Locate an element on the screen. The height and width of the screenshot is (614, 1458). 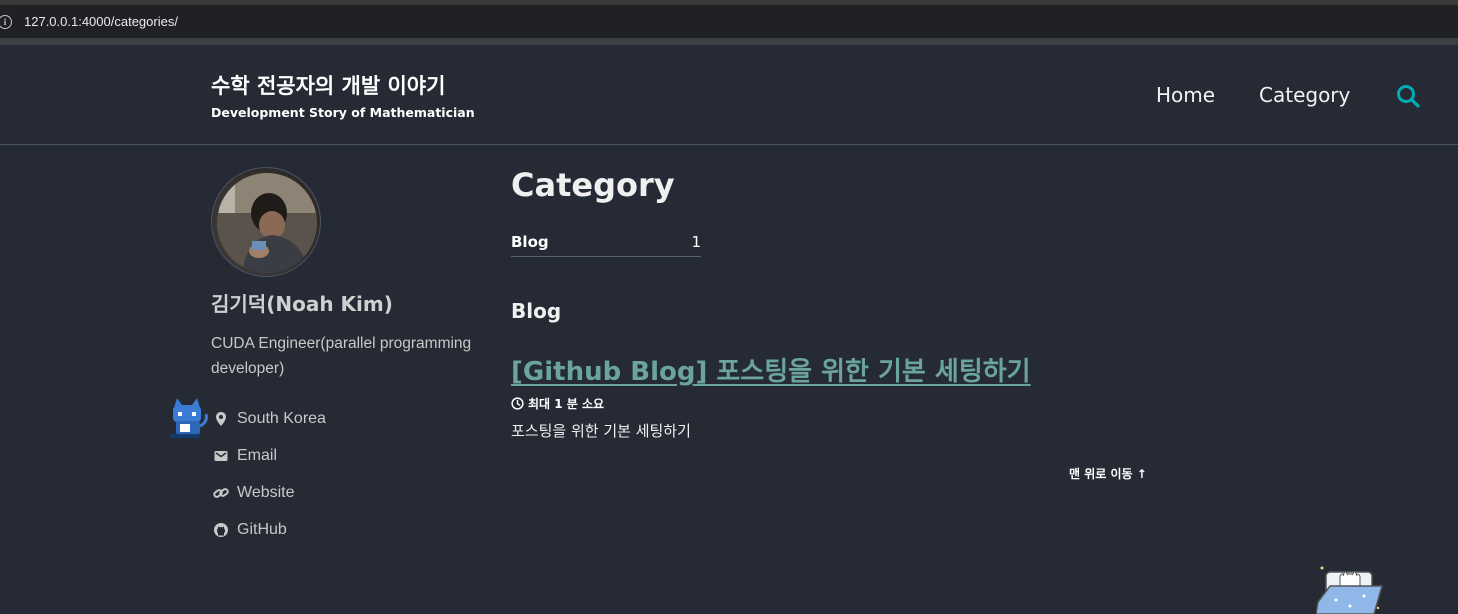
search-button is located at coordinates (1408, 96).